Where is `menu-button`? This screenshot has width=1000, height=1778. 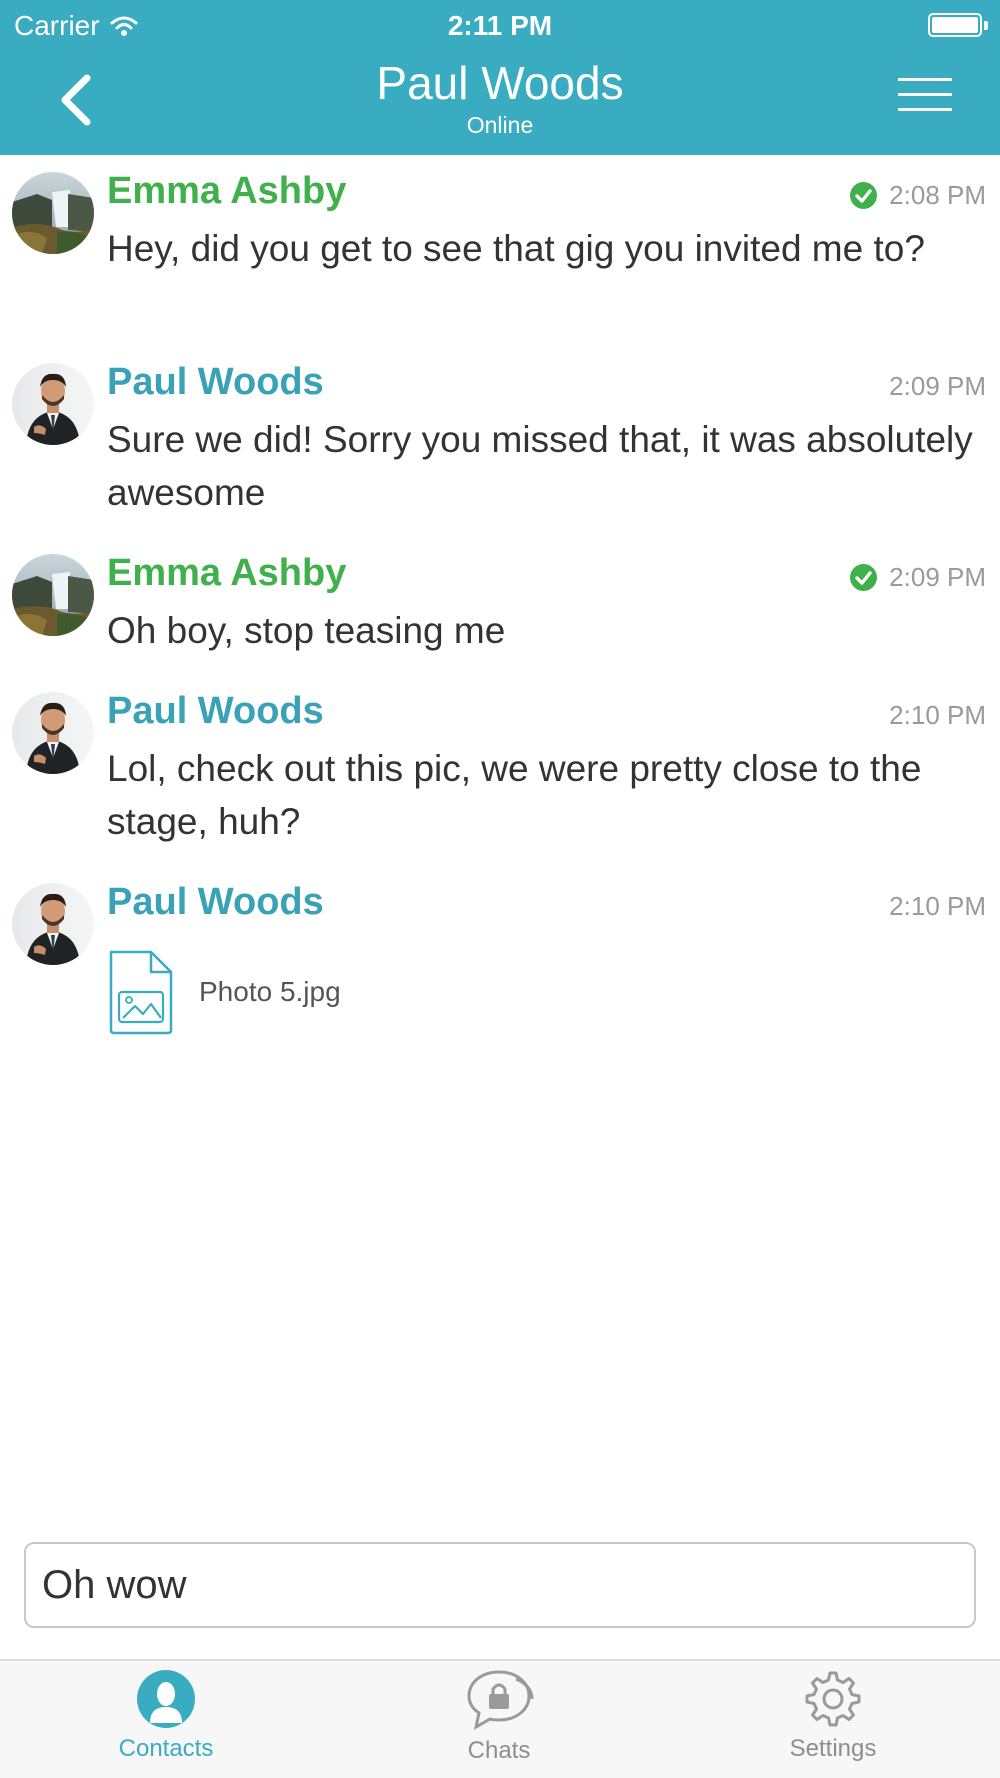
menu-button is located at coordinates (925, 98).